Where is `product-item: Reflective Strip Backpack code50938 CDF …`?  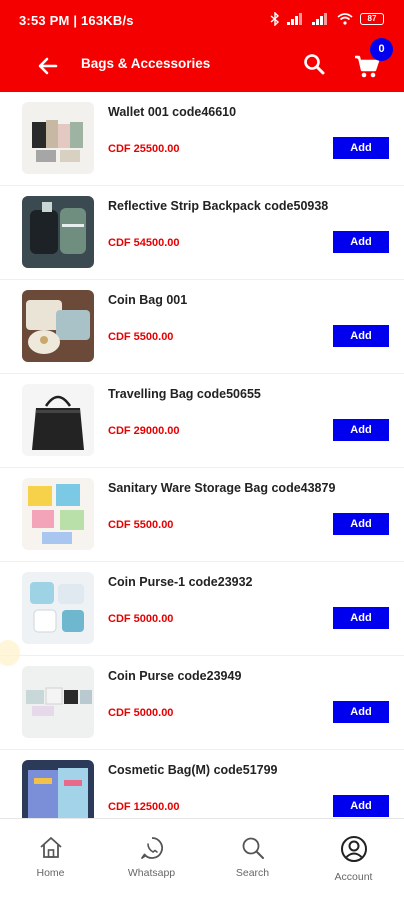
product-item: Reflective Strip Backpack code50938 CDF … is located at coordinates (202, 233).